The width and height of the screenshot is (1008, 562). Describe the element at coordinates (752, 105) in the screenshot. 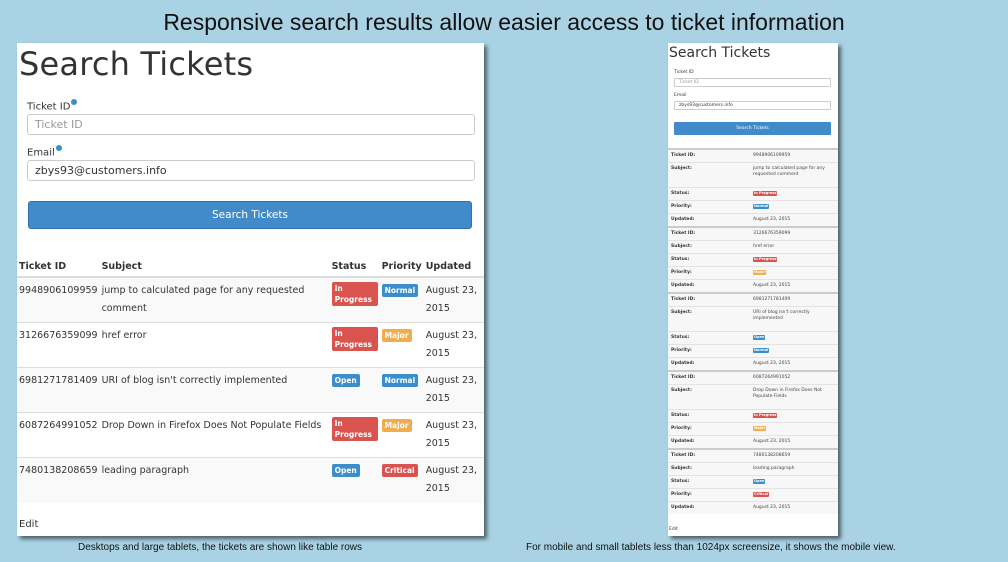

I see `mobile-email-input: zbys93@customers.info` at that location.